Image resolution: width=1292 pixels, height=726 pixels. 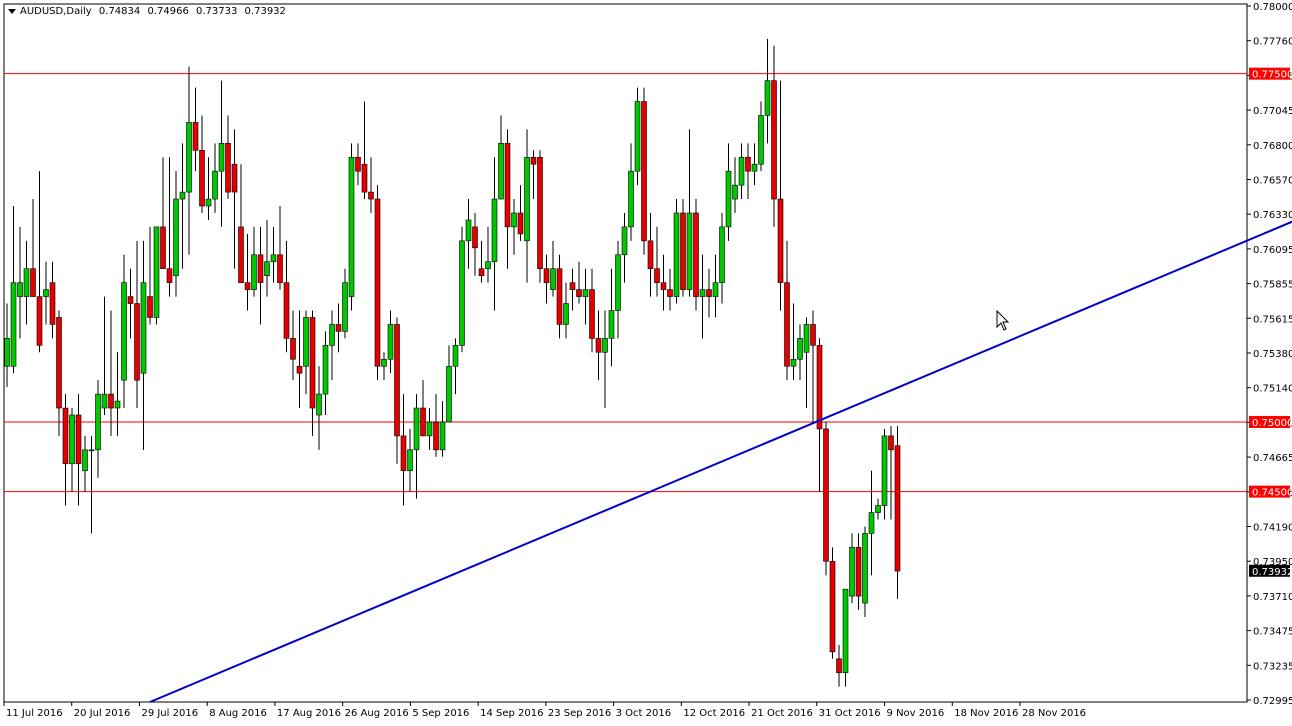 What do you see at coordinates (916, 713) in the screenshot?
I see `x-tick-label: 9 Nov 2016` at bounding box center [916, 713].